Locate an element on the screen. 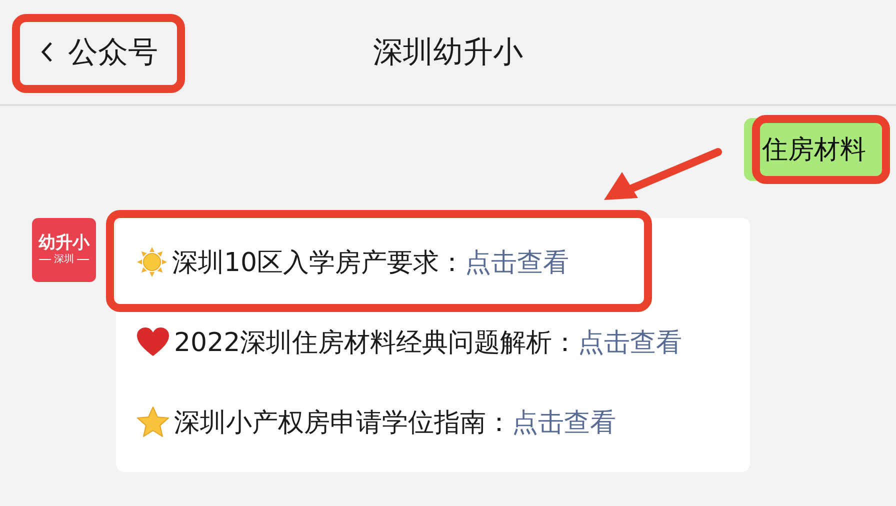  sun-icon is located at coordinates (152, 262).